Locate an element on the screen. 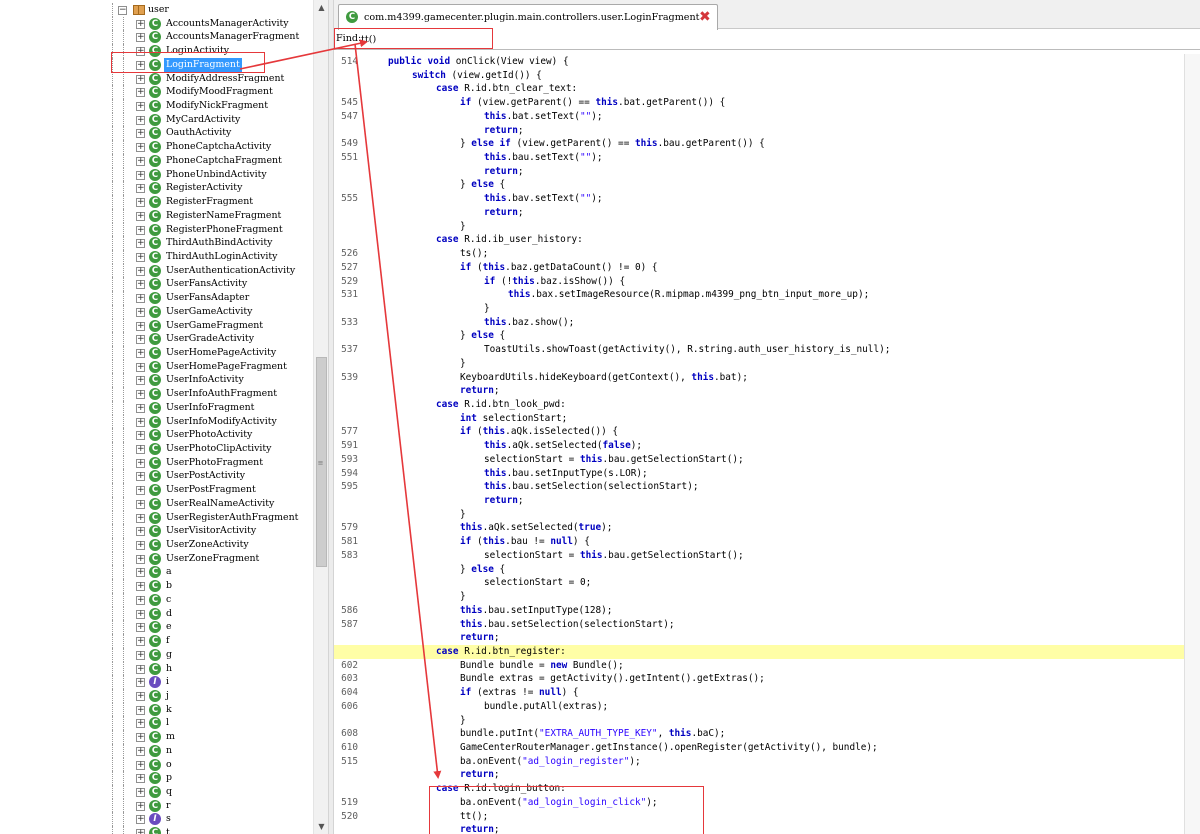 Image resolution: width=1200 pixels, height=834 pixels. tree-item: + Cc is located at coordinates (156, 599).